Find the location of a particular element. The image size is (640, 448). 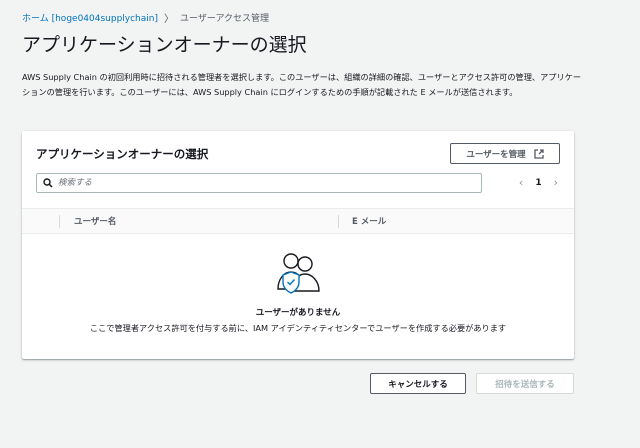

pagination: ‹ 1 › is located at coordinates (538, 182).